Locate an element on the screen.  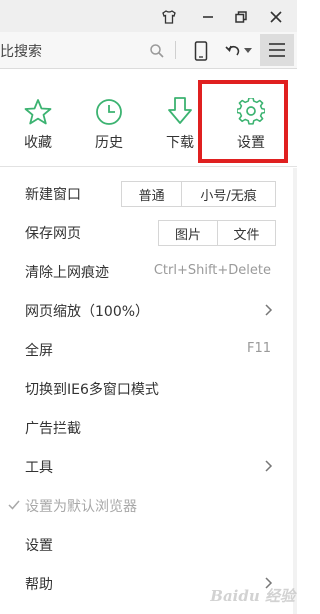
menu-label: 网页缩放（100%） is located at coordinates (87, 312).